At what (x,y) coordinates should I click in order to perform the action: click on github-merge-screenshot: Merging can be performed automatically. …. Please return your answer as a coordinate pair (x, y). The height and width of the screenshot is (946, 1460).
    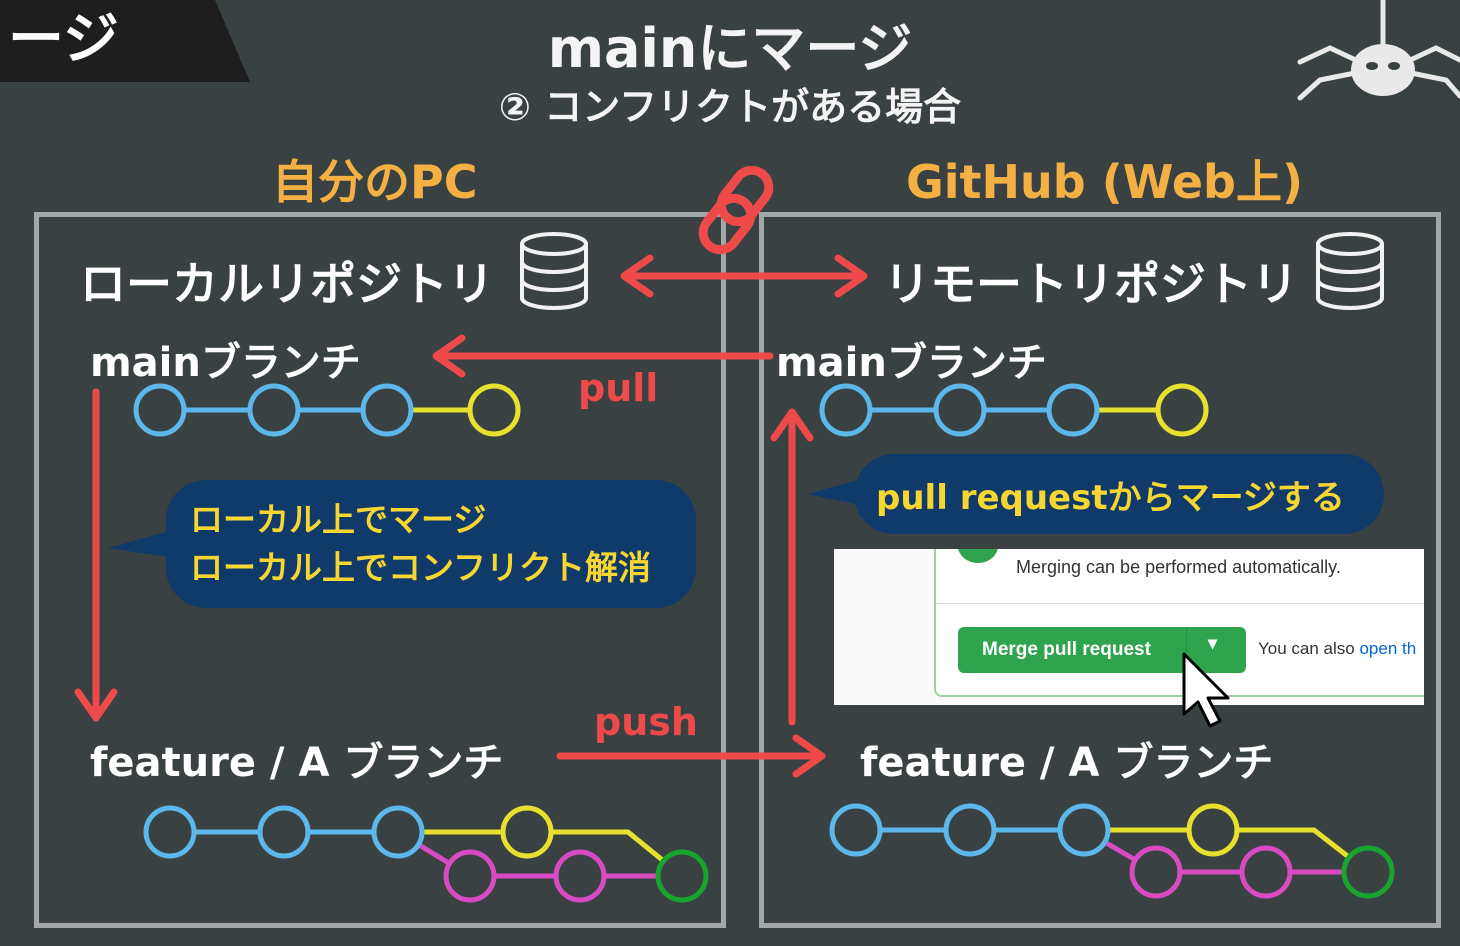
    Looking at the image, I should click on (1129, 627).